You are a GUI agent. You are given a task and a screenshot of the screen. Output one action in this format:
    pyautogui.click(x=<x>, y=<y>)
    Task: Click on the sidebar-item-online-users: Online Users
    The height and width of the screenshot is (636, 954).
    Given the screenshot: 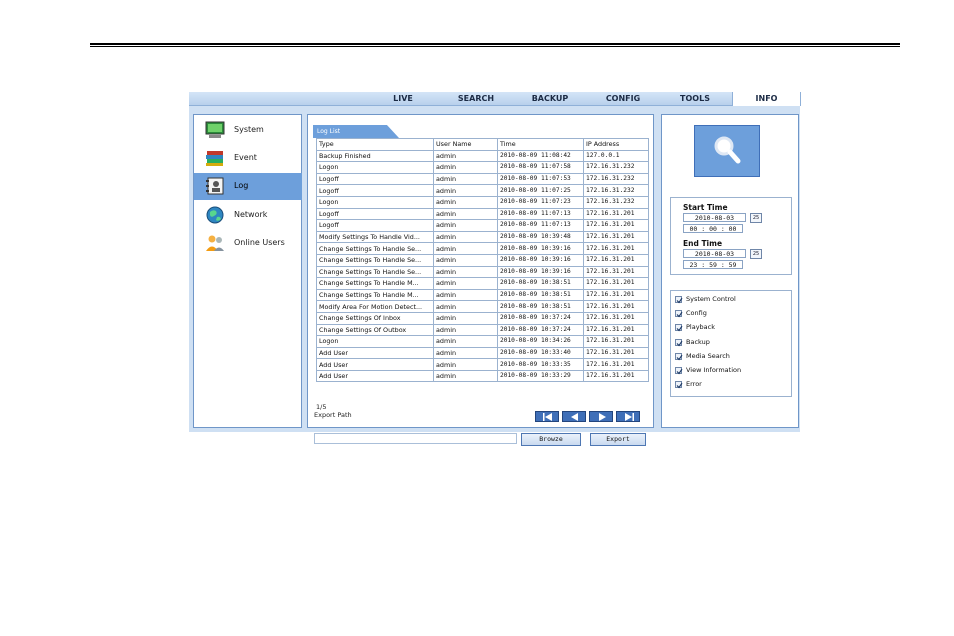 What is the action you would take?
    pyautogui.click(x=248, y=243)
    